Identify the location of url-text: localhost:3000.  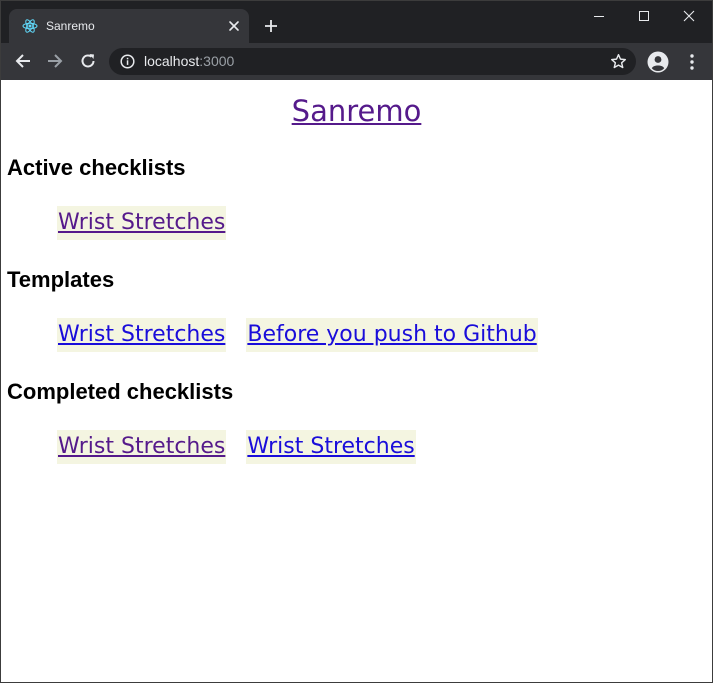
(189, 61).